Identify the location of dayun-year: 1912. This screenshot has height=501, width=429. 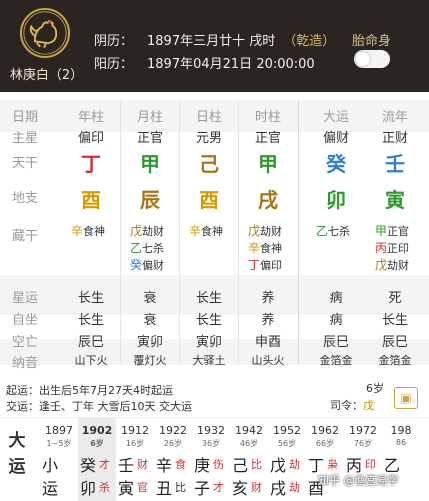
(135, 430).